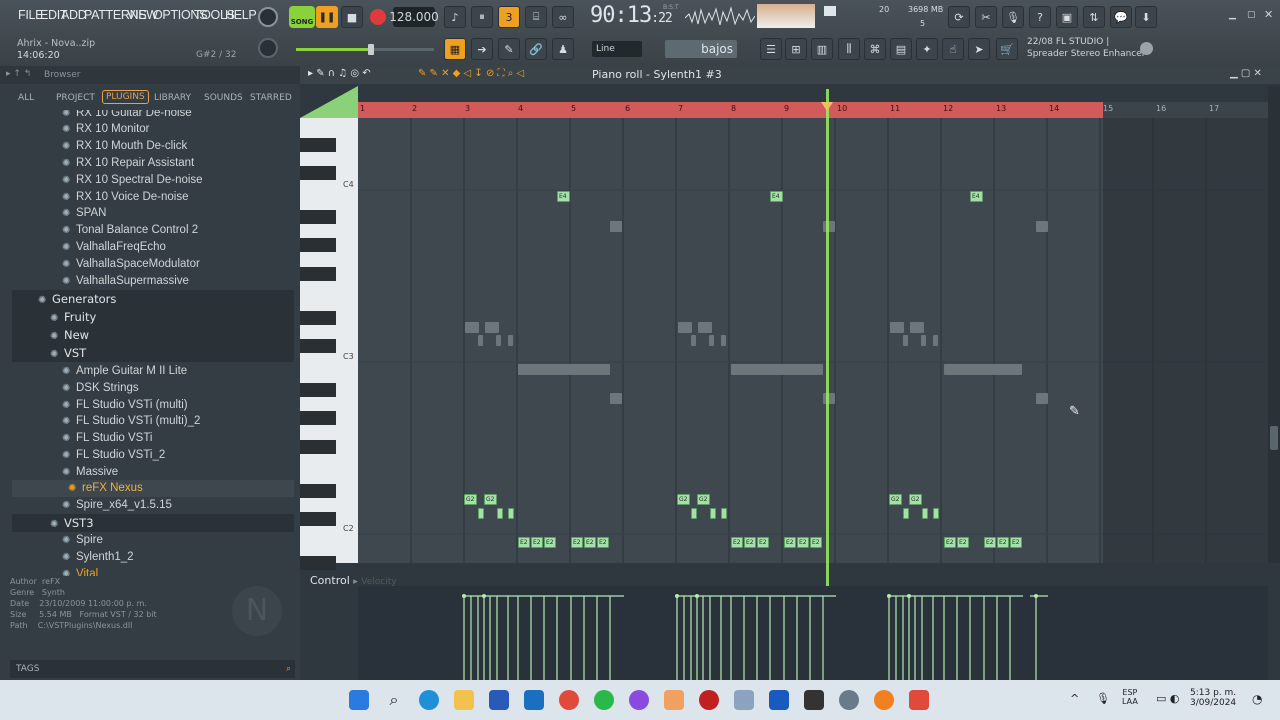 Image resolution: width=1280 pixels, height=720 pixels. What do you see at coordinates (569, 700) in the screenshot?
I see `chrome-icon` at bounding box center [569, 700].